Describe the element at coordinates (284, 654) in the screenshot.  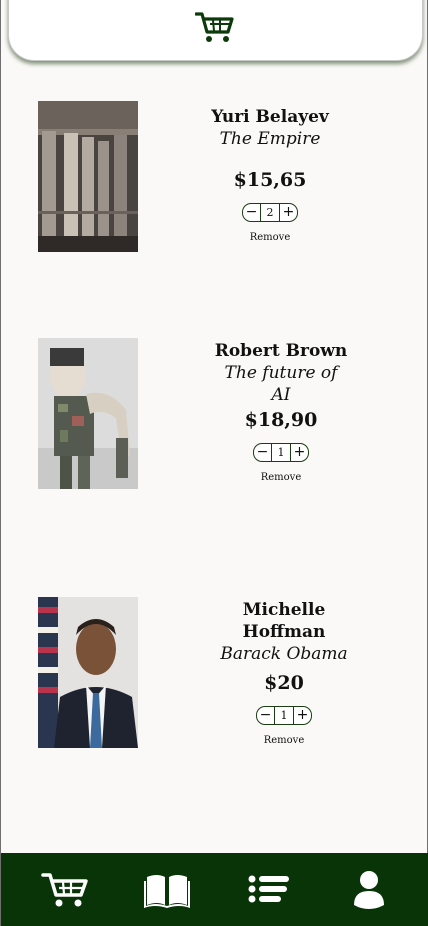
I see `item-title: Barack Obama` at that location.